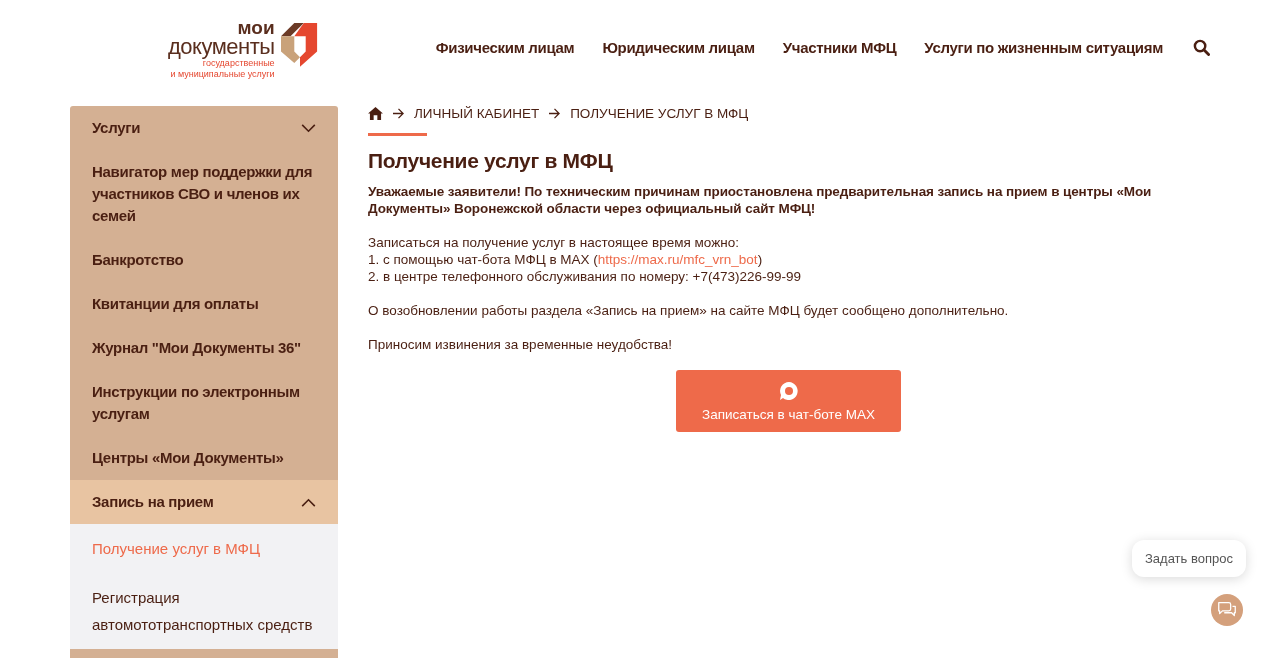  I want to click on sidebar-item: Журнал "Мои Документы 36", so click(204, 348).